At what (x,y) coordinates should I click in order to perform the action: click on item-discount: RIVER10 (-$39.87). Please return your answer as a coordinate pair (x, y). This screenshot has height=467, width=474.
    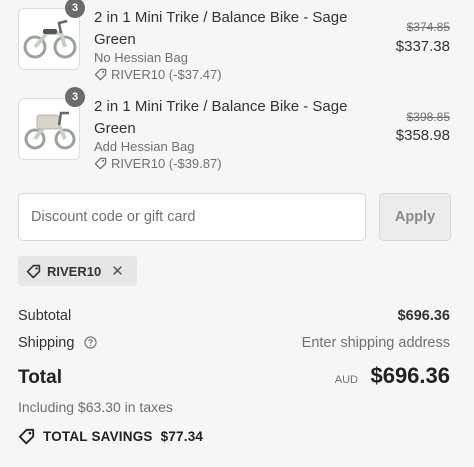
    Looking at the image, I should click on (158, 163).